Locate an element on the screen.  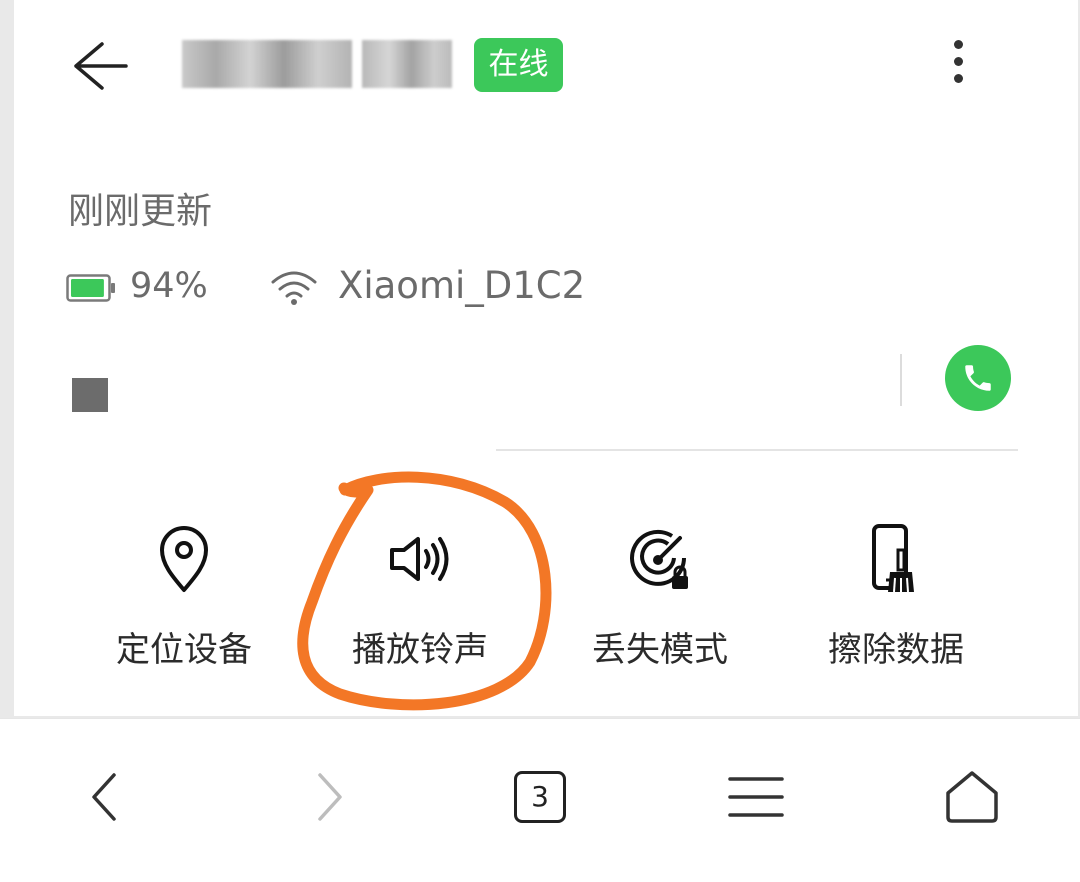
lost-mode-button: 丢失模式 is located at coordinates (660, 595).